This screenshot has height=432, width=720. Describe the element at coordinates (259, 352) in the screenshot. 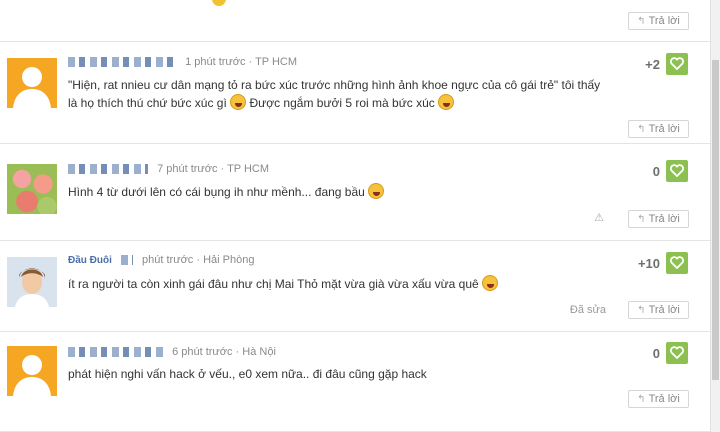

I see `comment-location: Hà Nội` at that location.